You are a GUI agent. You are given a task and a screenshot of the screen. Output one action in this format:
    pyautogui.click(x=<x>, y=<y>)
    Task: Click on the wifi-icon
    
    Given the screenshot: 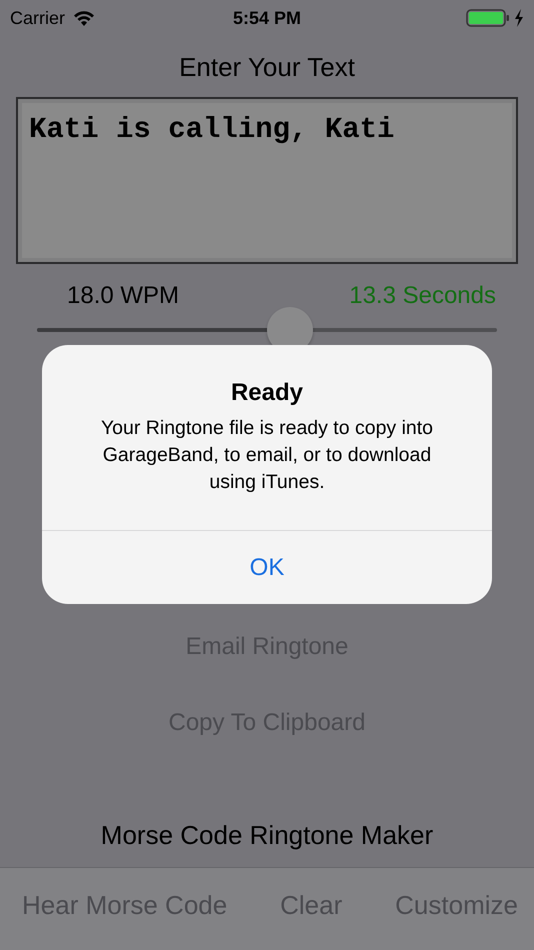 What is the action you would take?
    pyautogui.click(x=84, y=18)
    